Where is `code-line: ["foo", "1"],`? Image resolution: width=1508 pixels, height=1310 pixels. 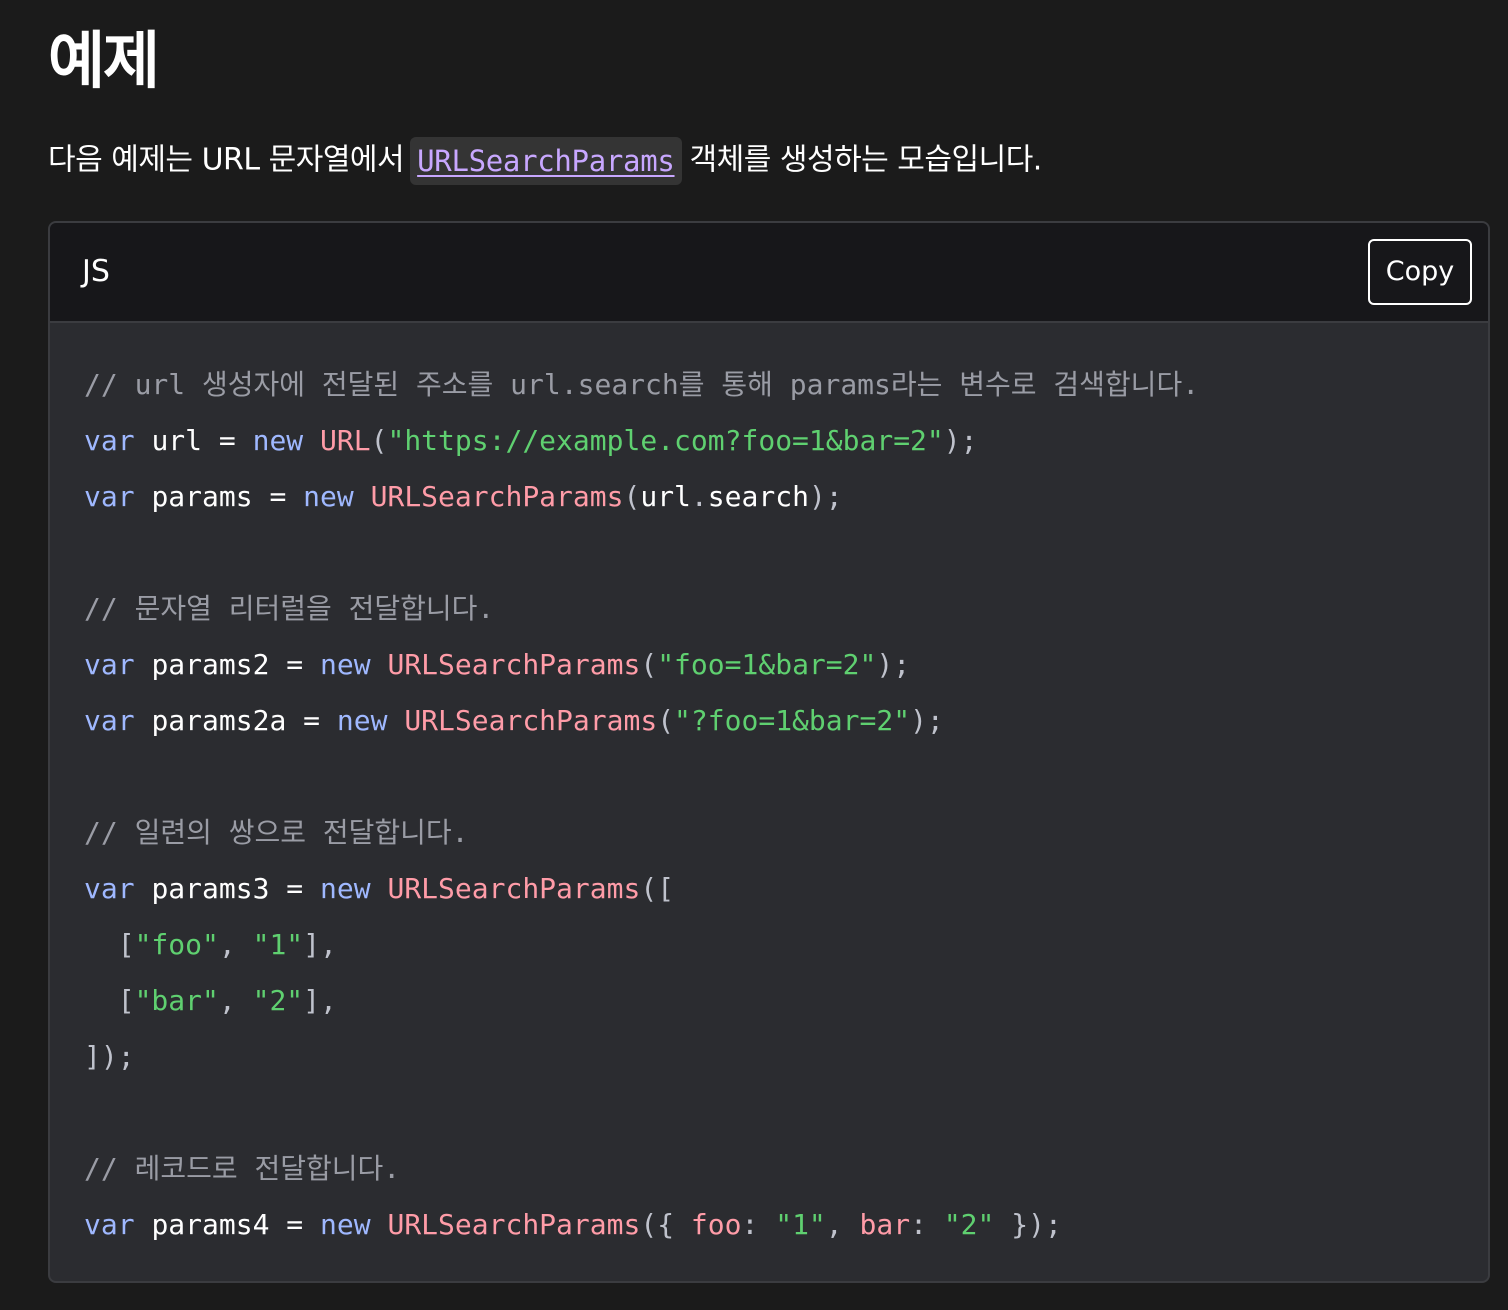 code-line: ["foo", "1"], is located at coordinates (641, 945).